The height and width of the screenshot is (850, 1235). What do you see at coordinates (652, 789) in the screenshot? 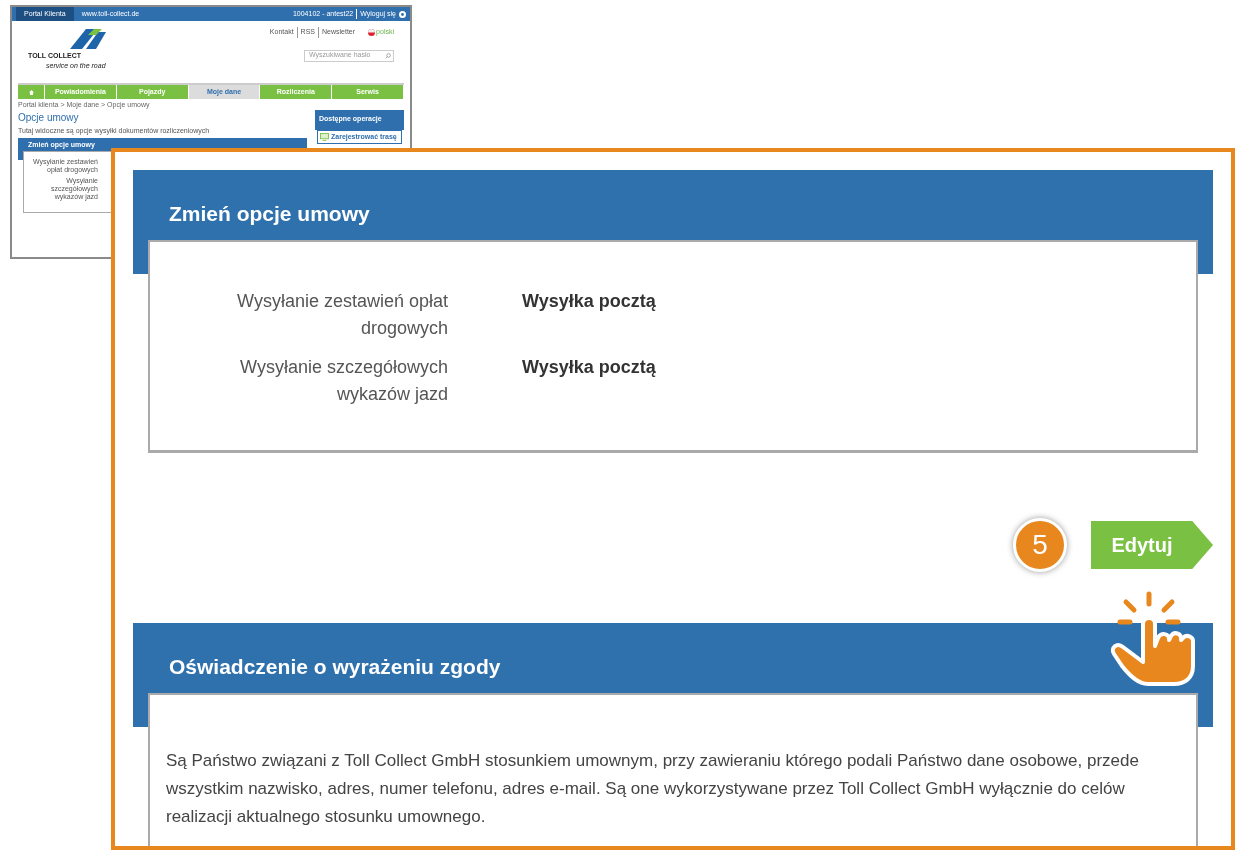
I see `consent-paragraph: Są Państwo związani z Toll Collect GmbH stosunkiem umownym, przy zawieraniu którego podali Państwo dane osobowe, przede wszystkim nazwisko, adres, numer telefonu, adres e-mail. Są one wykorzystywane przez Toll Collect GmbH wyłącznie do celów realizacji aktualnego stosunku umownego.` at bounding box center [652, 789].